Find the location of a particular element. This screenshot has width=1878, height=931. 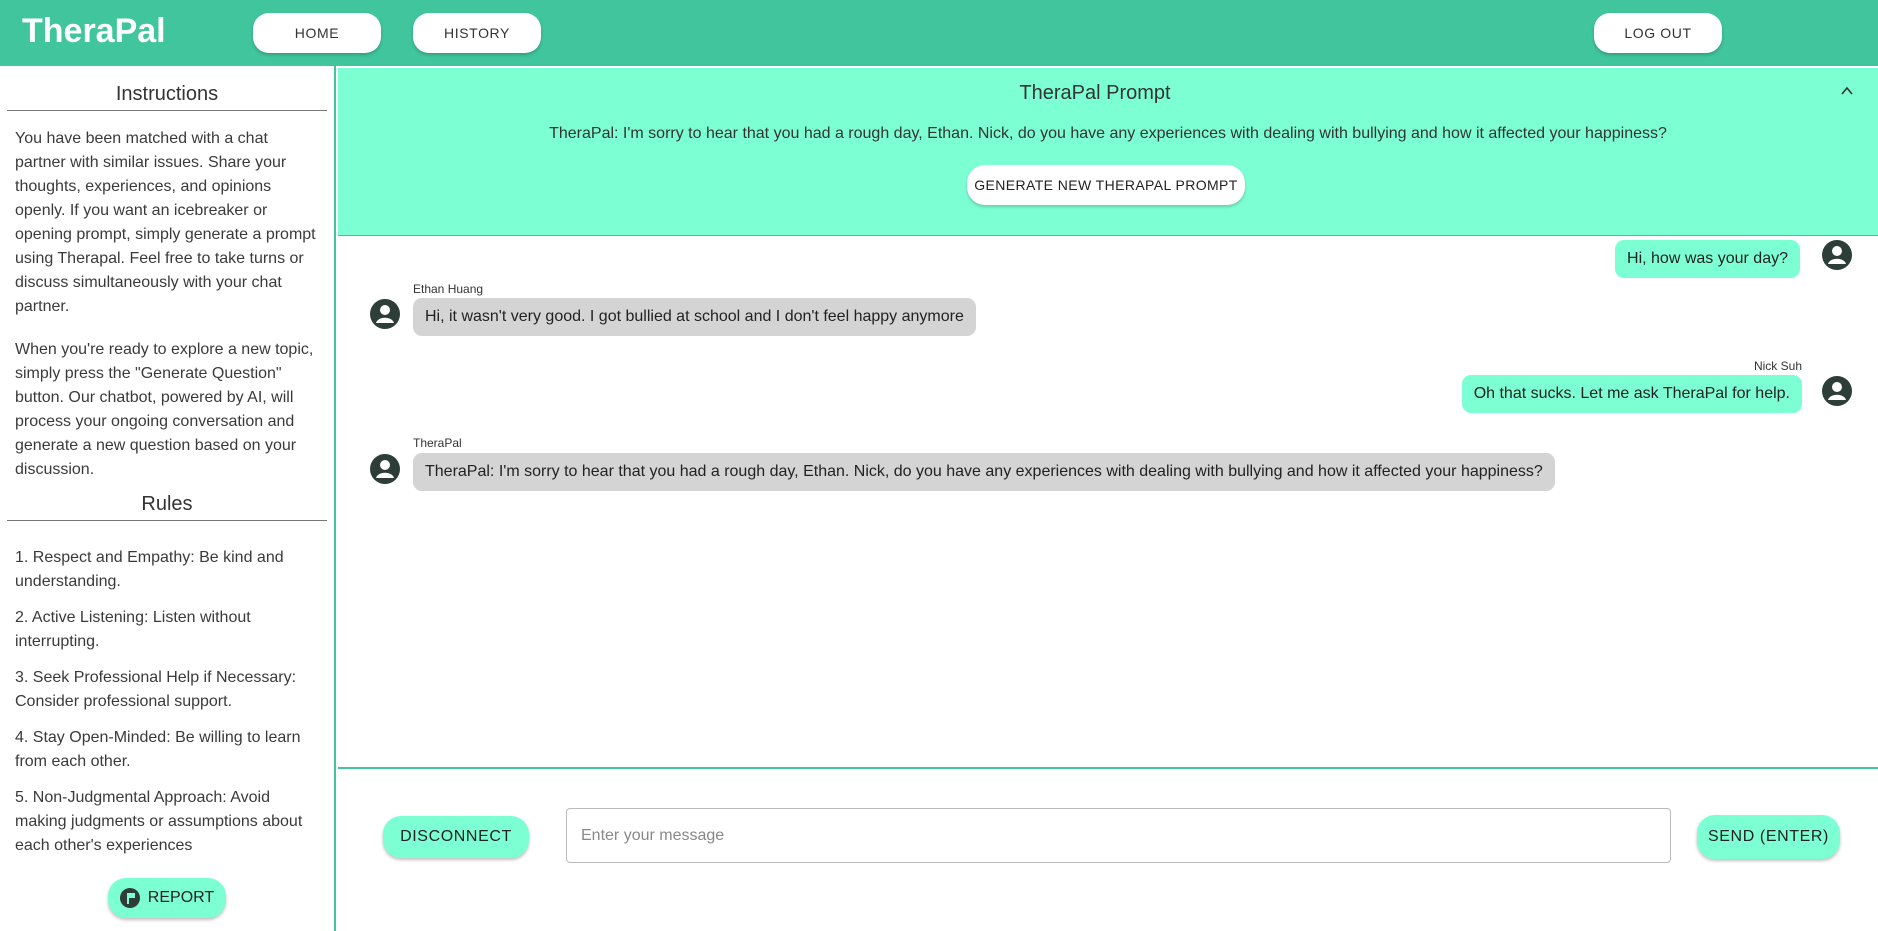

app-brand: TheraPal is located at coordinates (94, 31).